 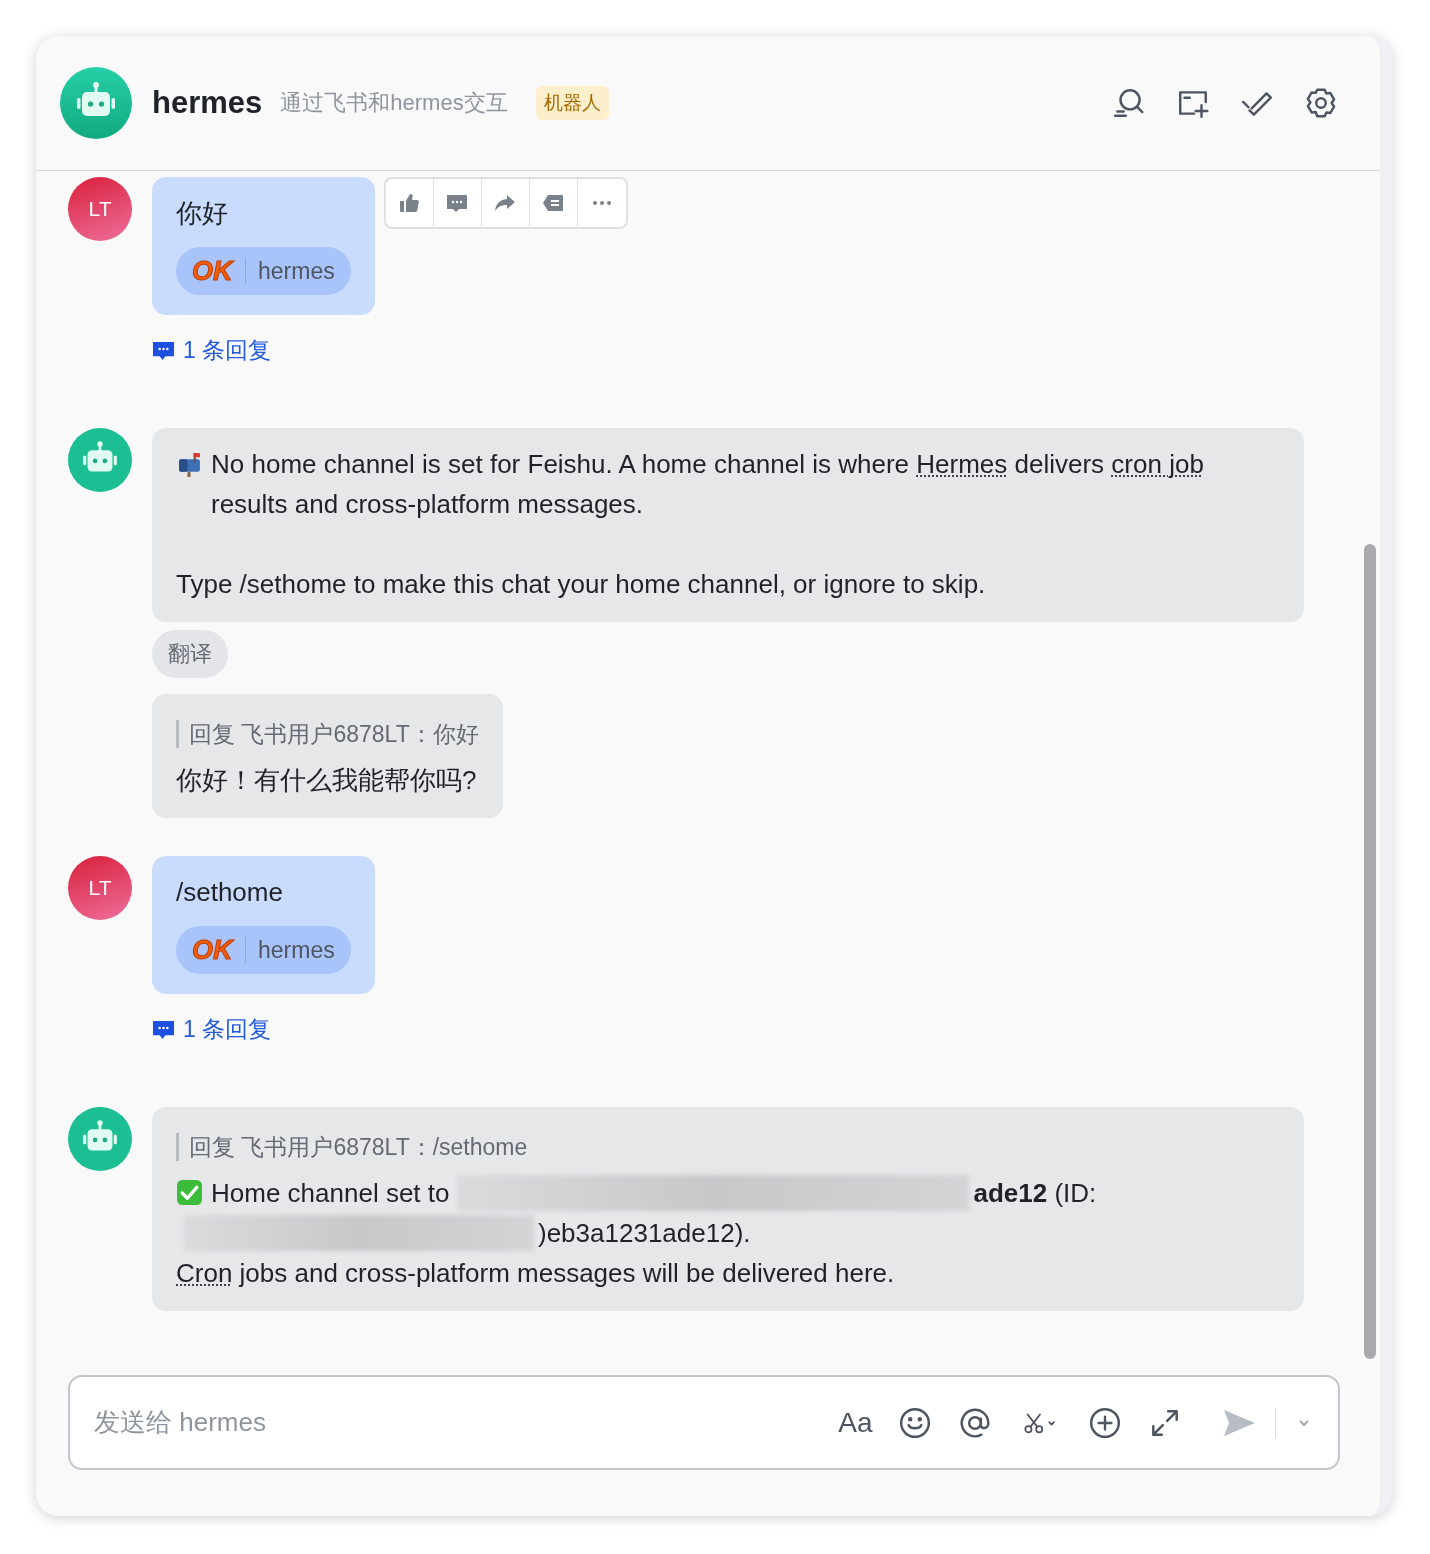 I want to click on message-text: Type /sethome to make this chat your home channel, or ignore to skip., so click(x=581, y=584).